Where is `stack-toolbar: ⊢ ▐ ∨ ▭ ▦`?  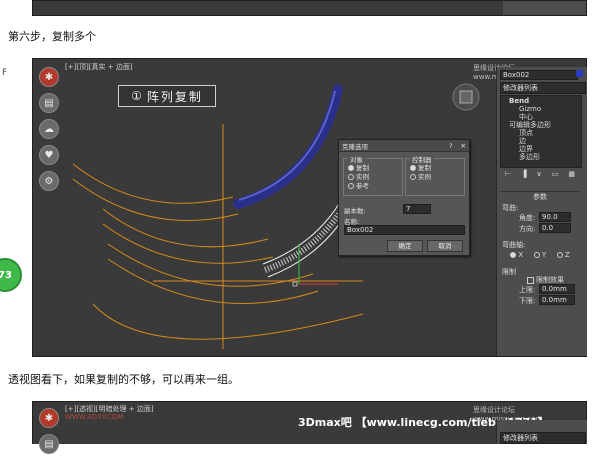 stack-toolbar: ⊢ ▐ ∨ ▭ ▦ is located at coordinates (540, 175).